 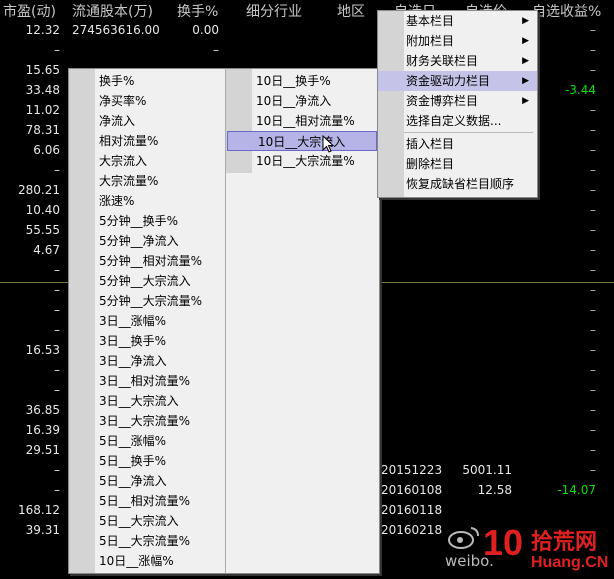 What do you see at coordinates (293, 81) in the screenshot?
I see `menu-item-label: 10日__换手%` at bounding box center [293, 81].